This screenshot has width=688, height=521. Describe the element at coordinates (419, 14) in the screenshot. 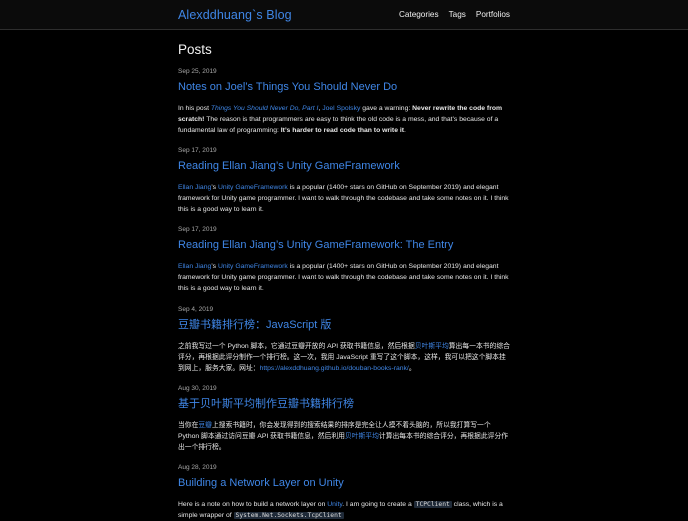

I see `nav-categories-link: Categories` at that location.